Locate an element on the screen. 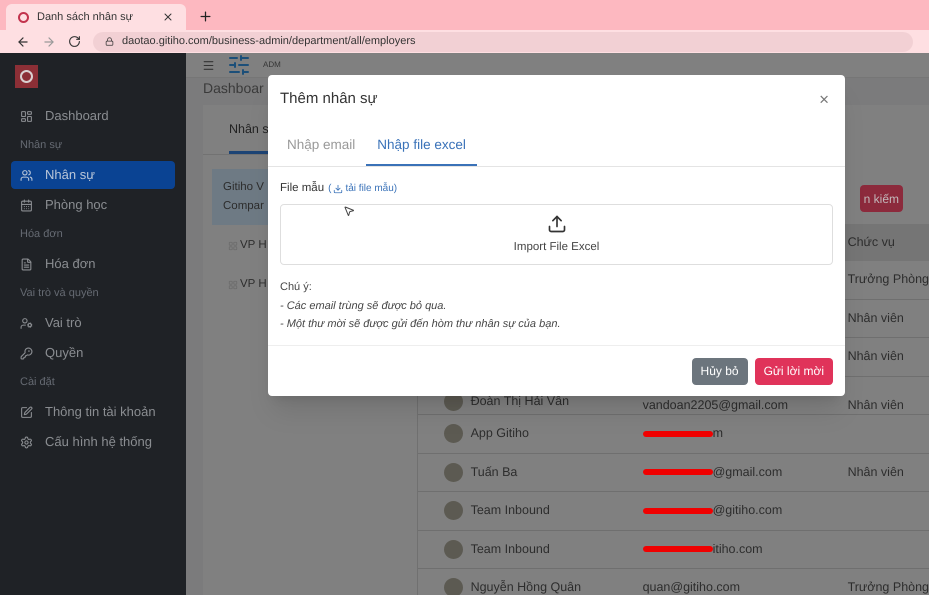 The height and width of the screenshot is (595, 929). employee-name: App Gitiho is located at coordinates (499, 433).